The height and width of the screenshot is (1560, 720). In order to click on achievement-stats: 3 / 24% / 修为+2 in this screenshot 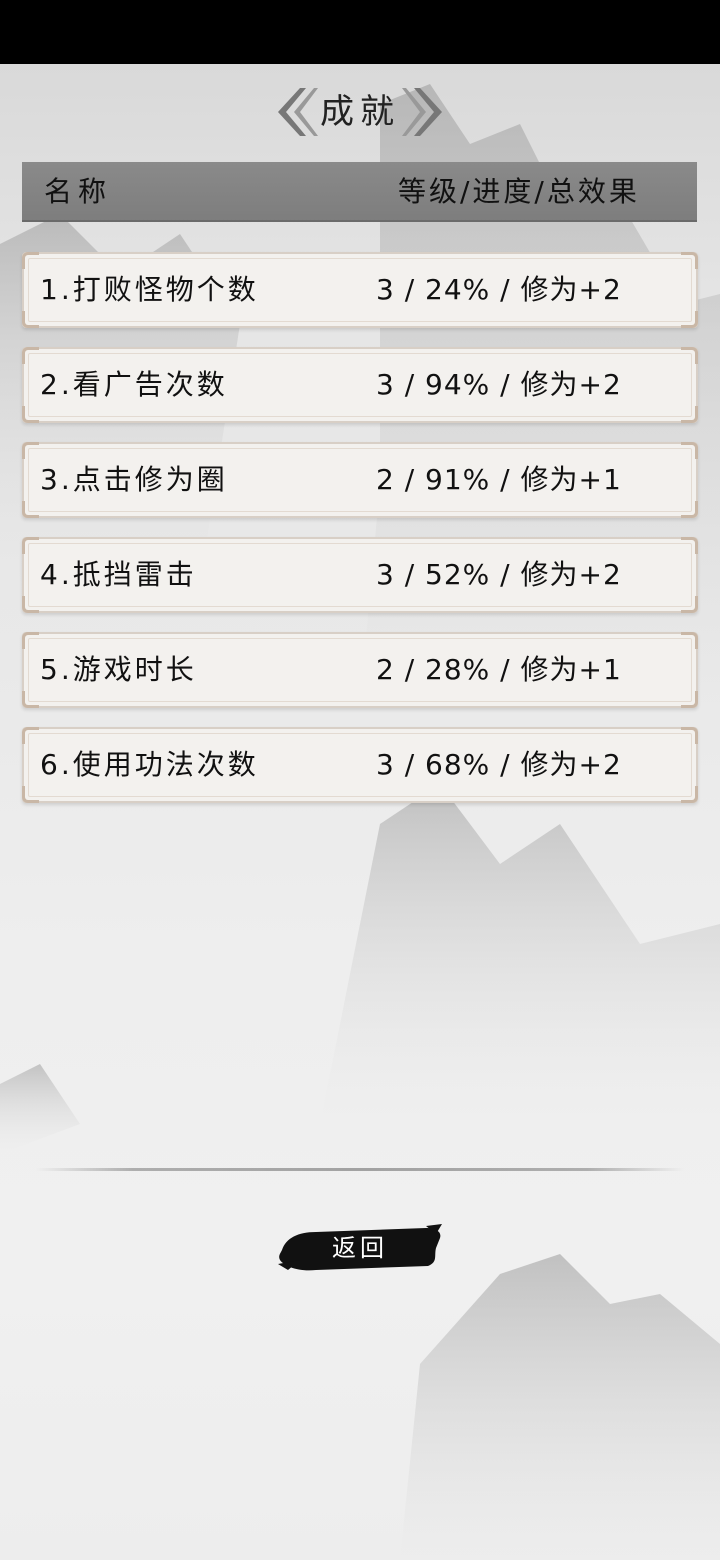, I will do `click(499, 289)`.